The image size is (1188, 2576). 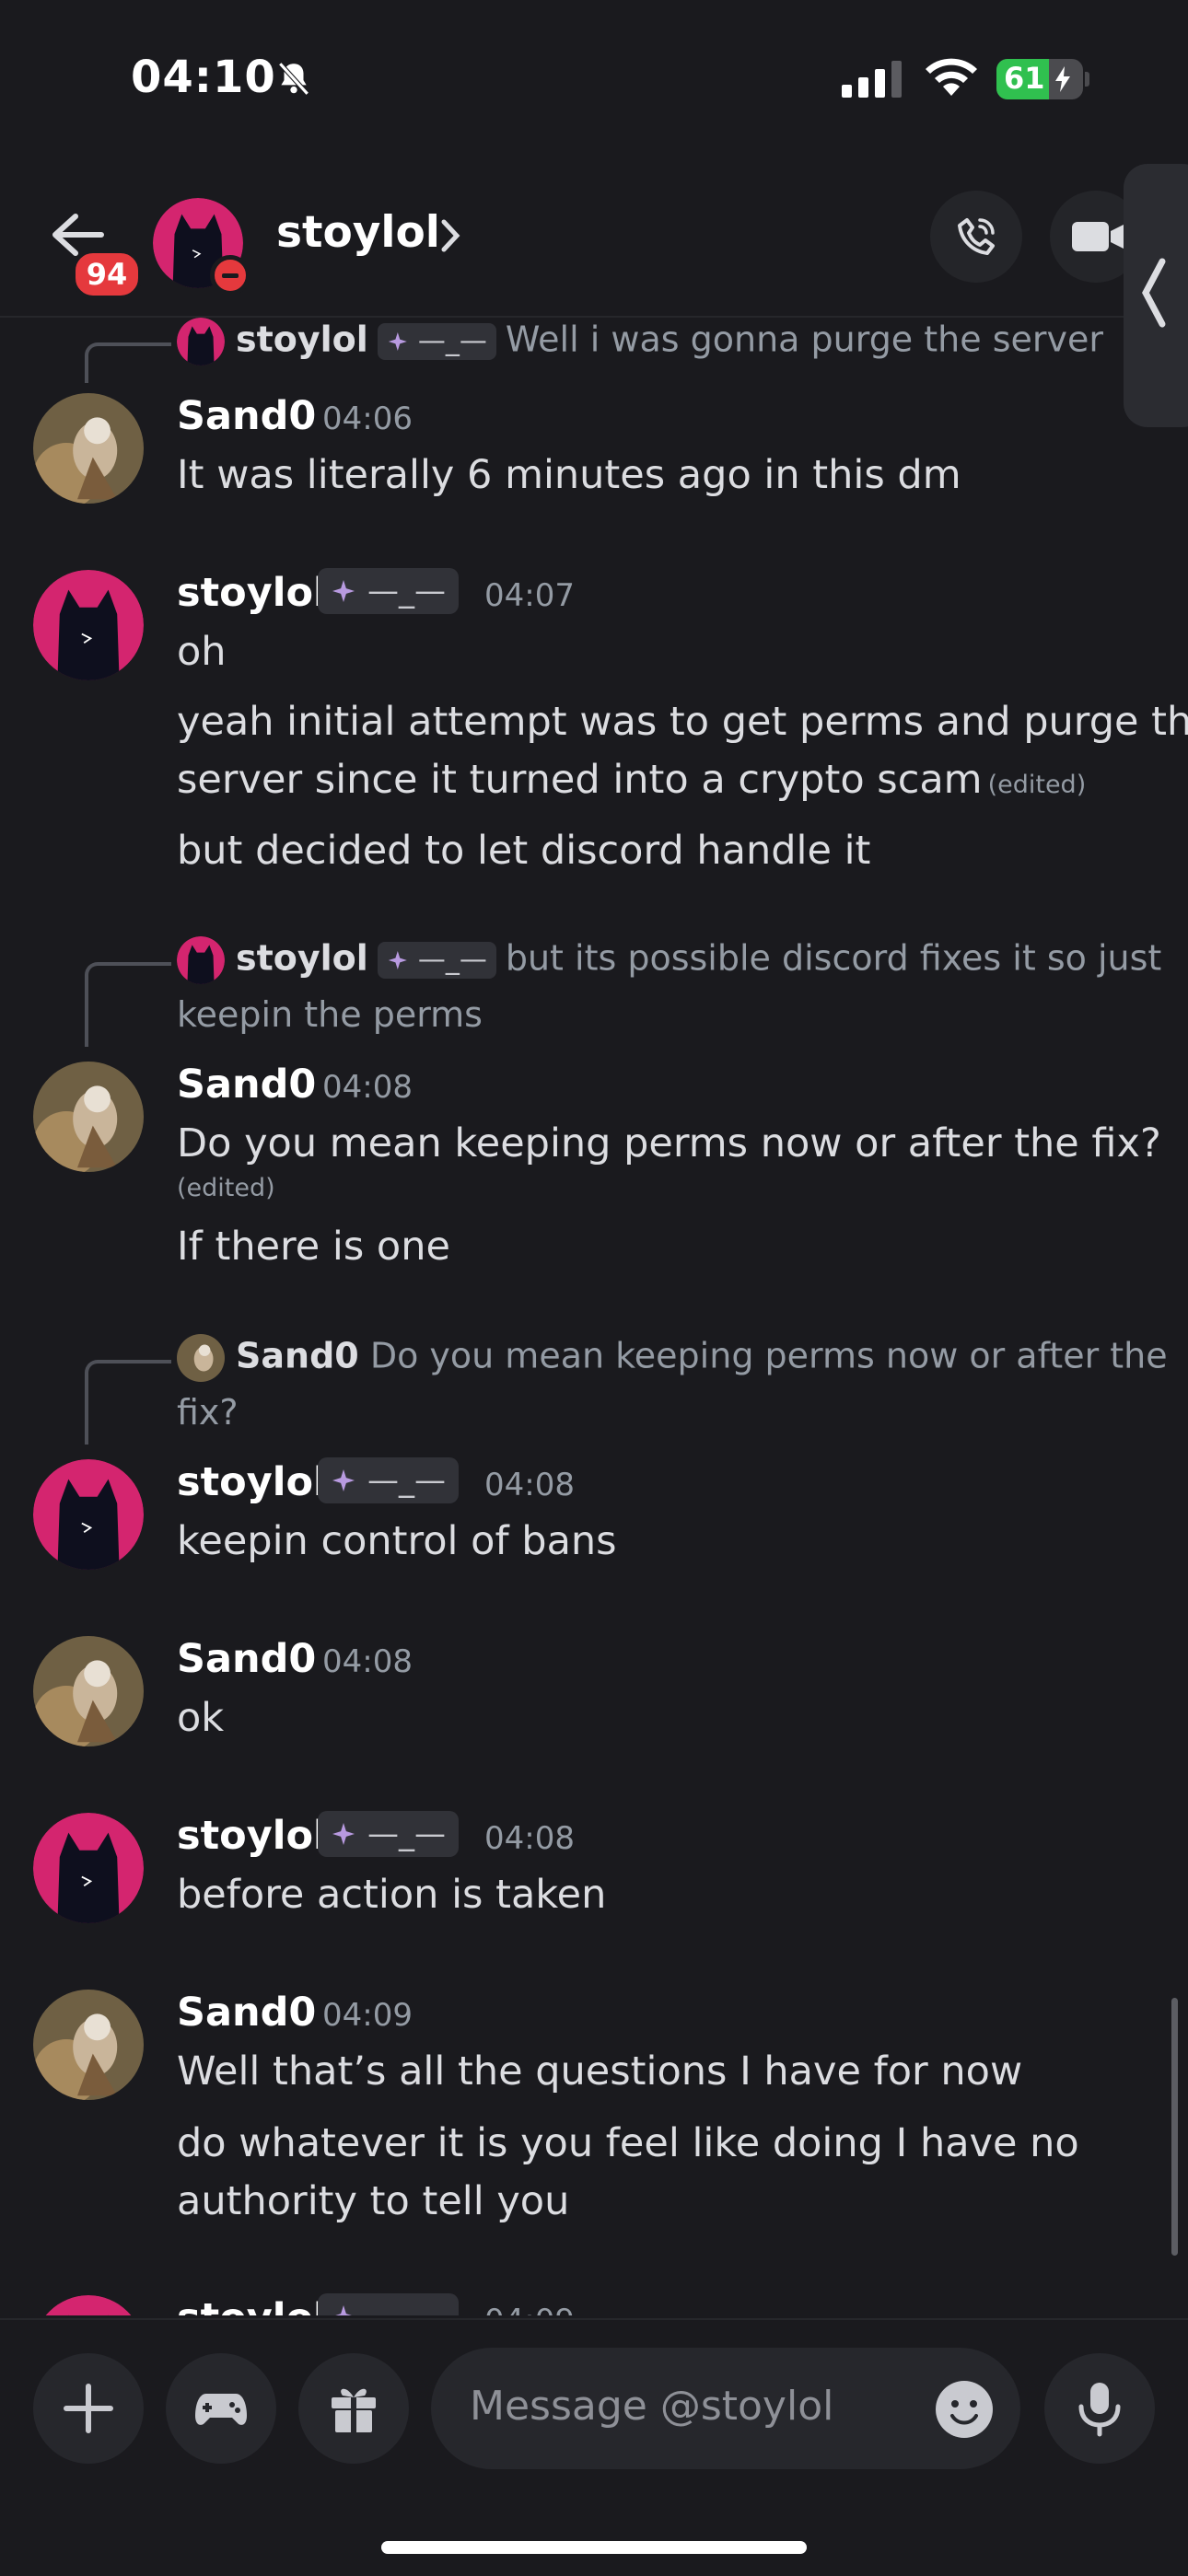 I want to click on scrollbar, so click(x=1174, y=2127).